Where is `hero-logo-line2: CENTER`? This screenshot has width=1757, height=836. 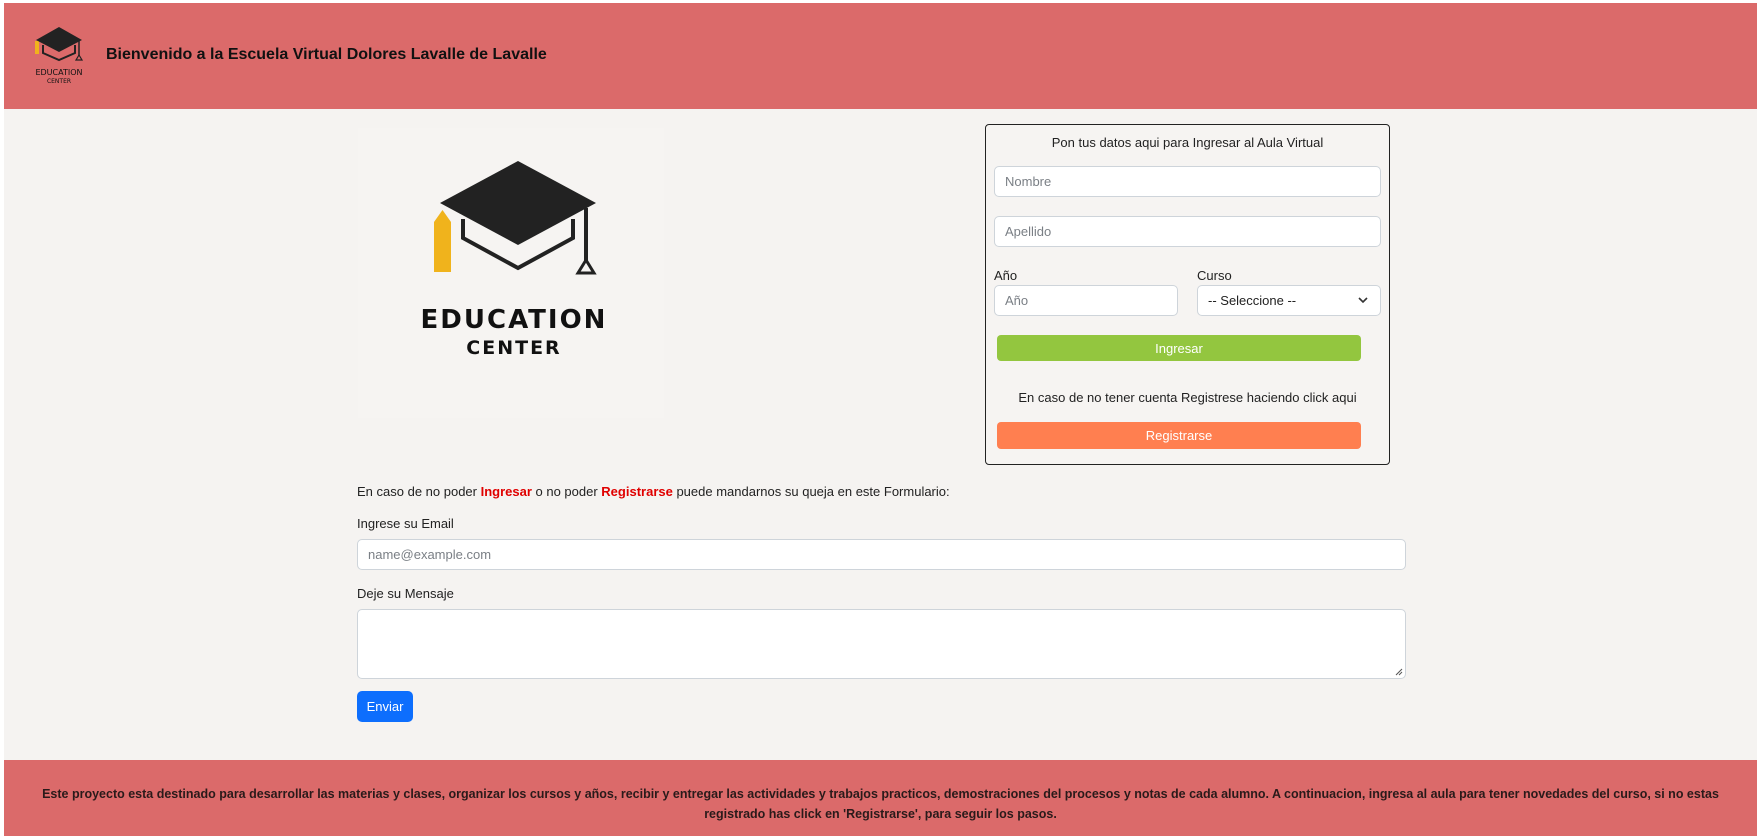
hero-logo-line2: CENTER is located at coordinates (513, 348).